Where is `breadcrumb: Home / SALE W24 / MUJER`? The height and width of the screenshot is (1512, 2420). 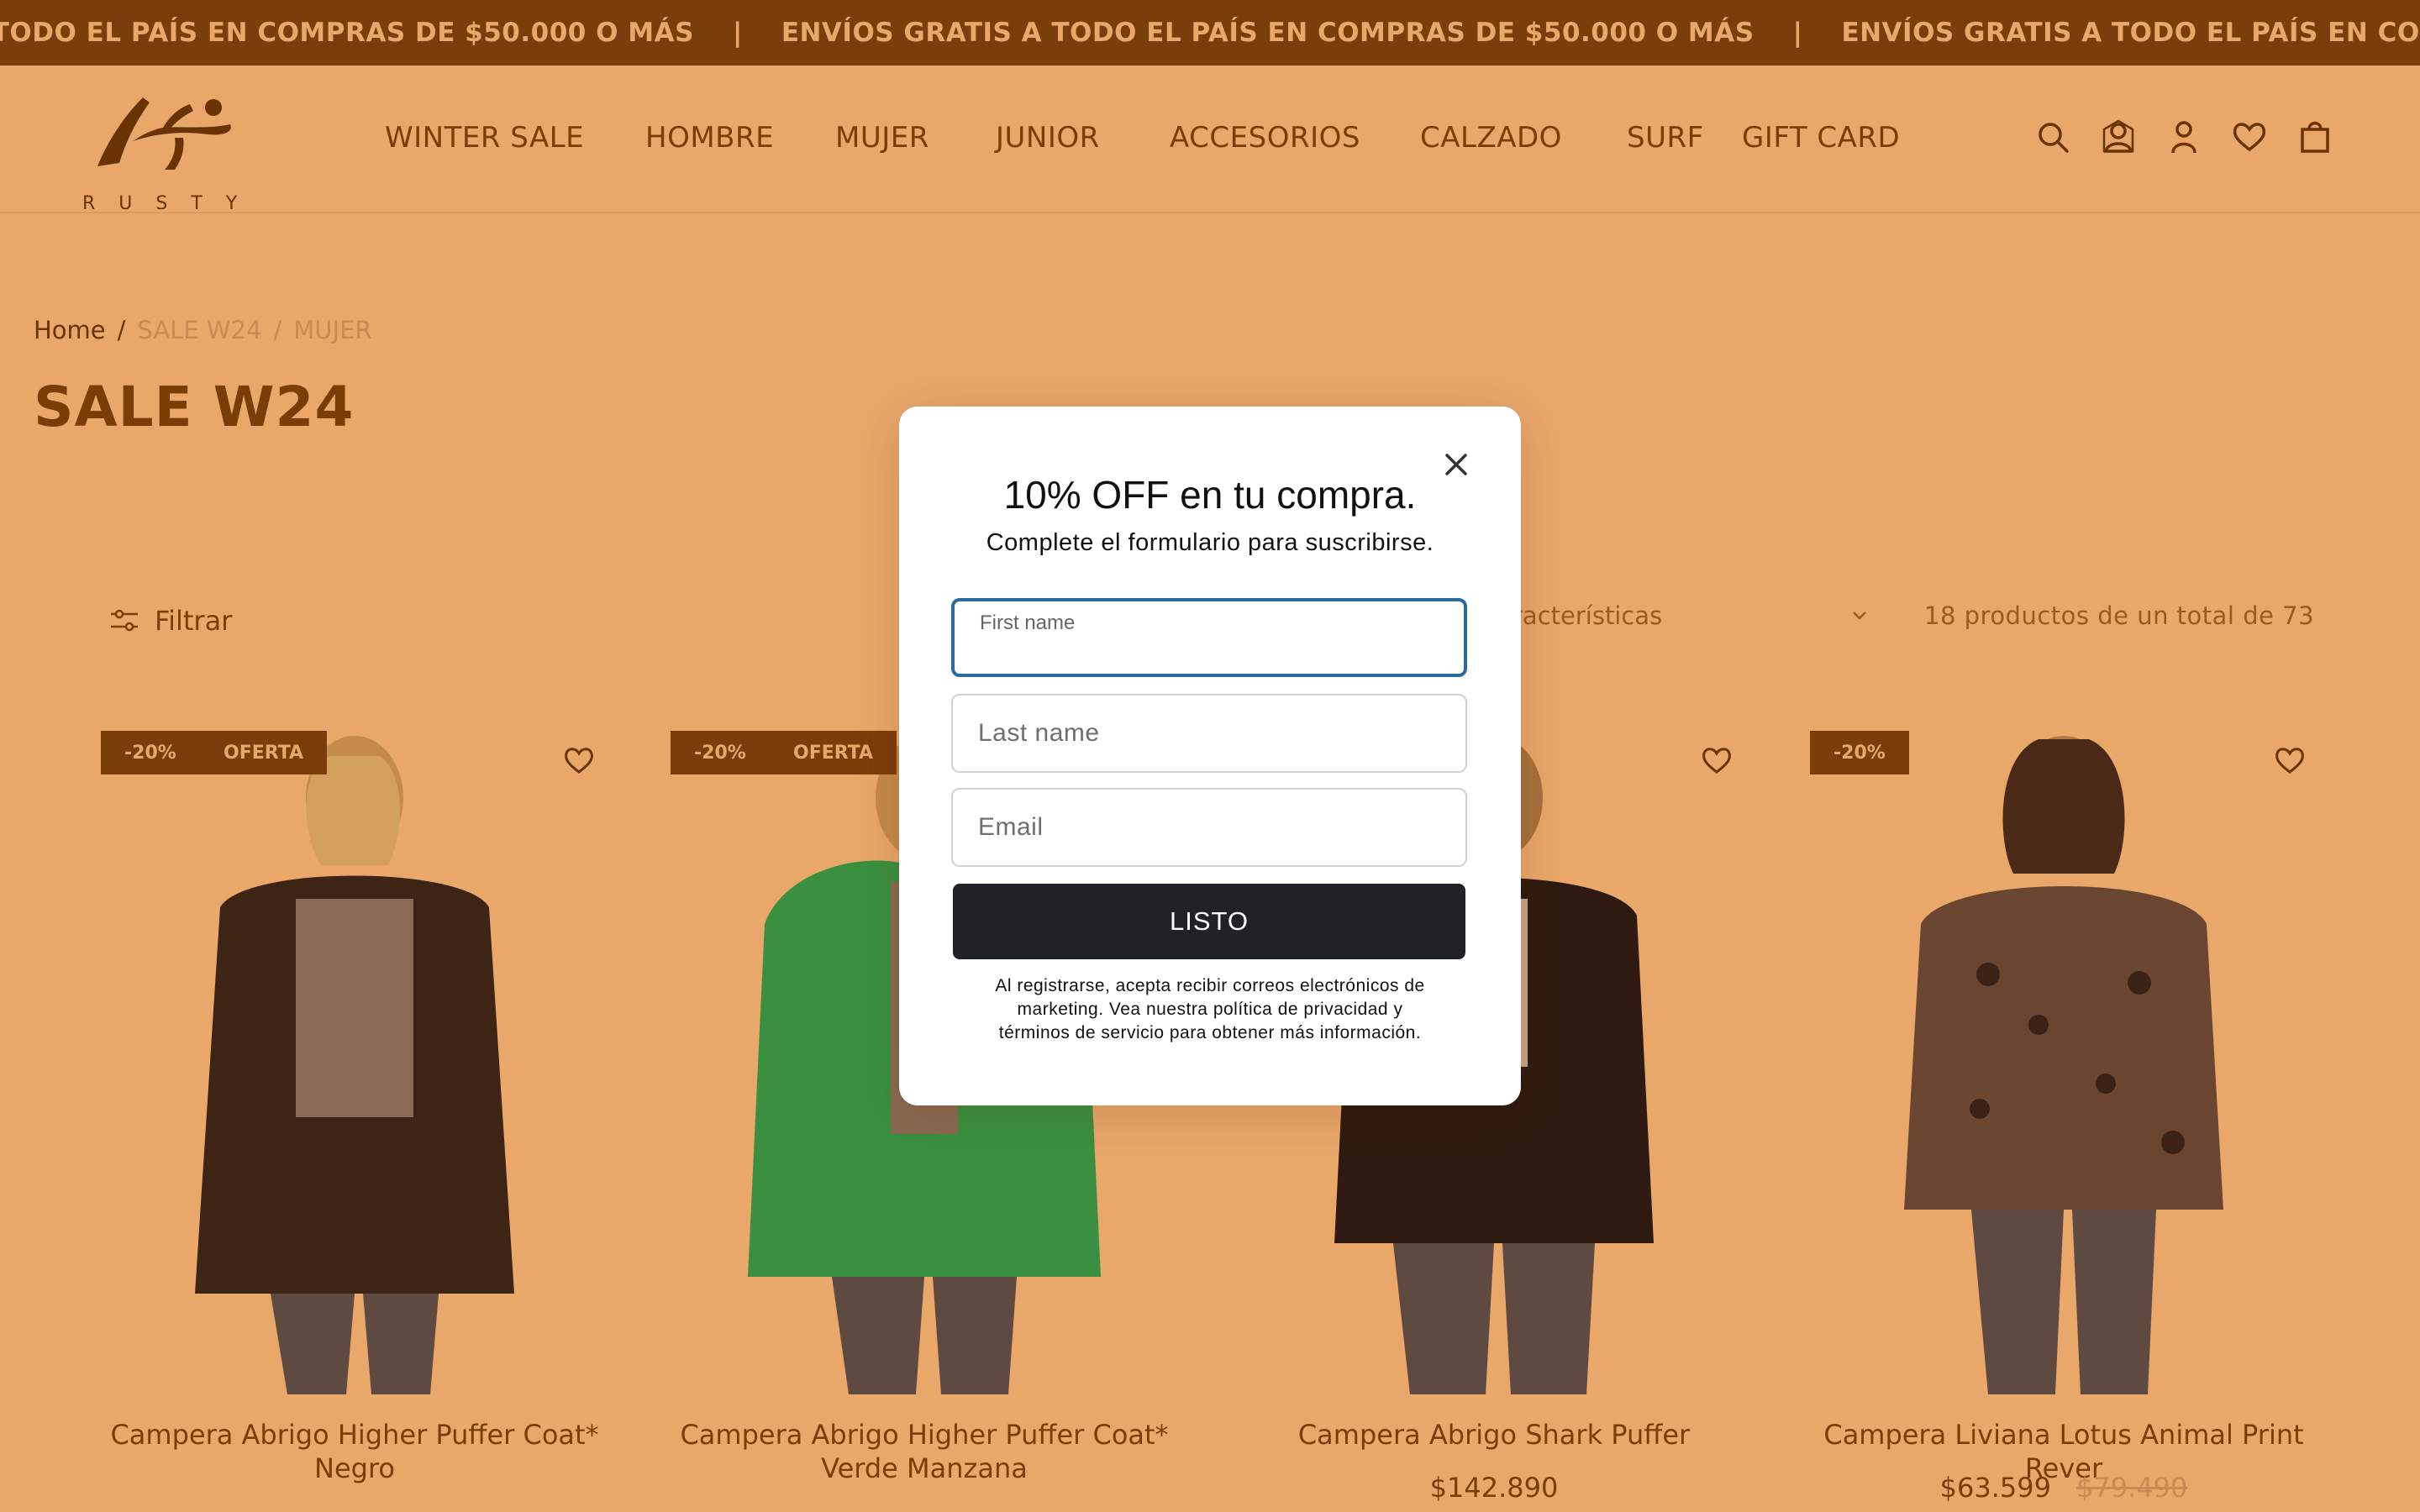
breadcrumb: Home / SALE W24 / MUJER is located at coordinates (203, 330).